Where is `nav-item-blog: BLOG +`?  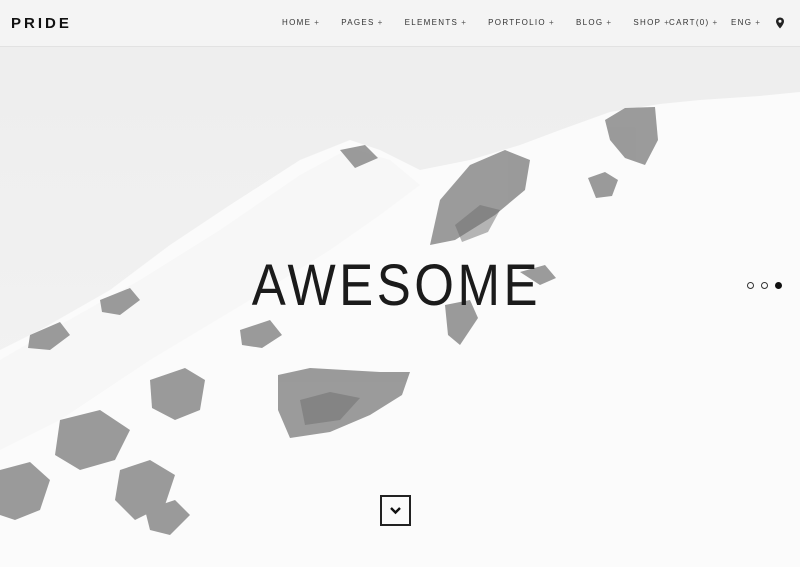
nav-item-blog: BLOG + is located at coordinates (594, 22).